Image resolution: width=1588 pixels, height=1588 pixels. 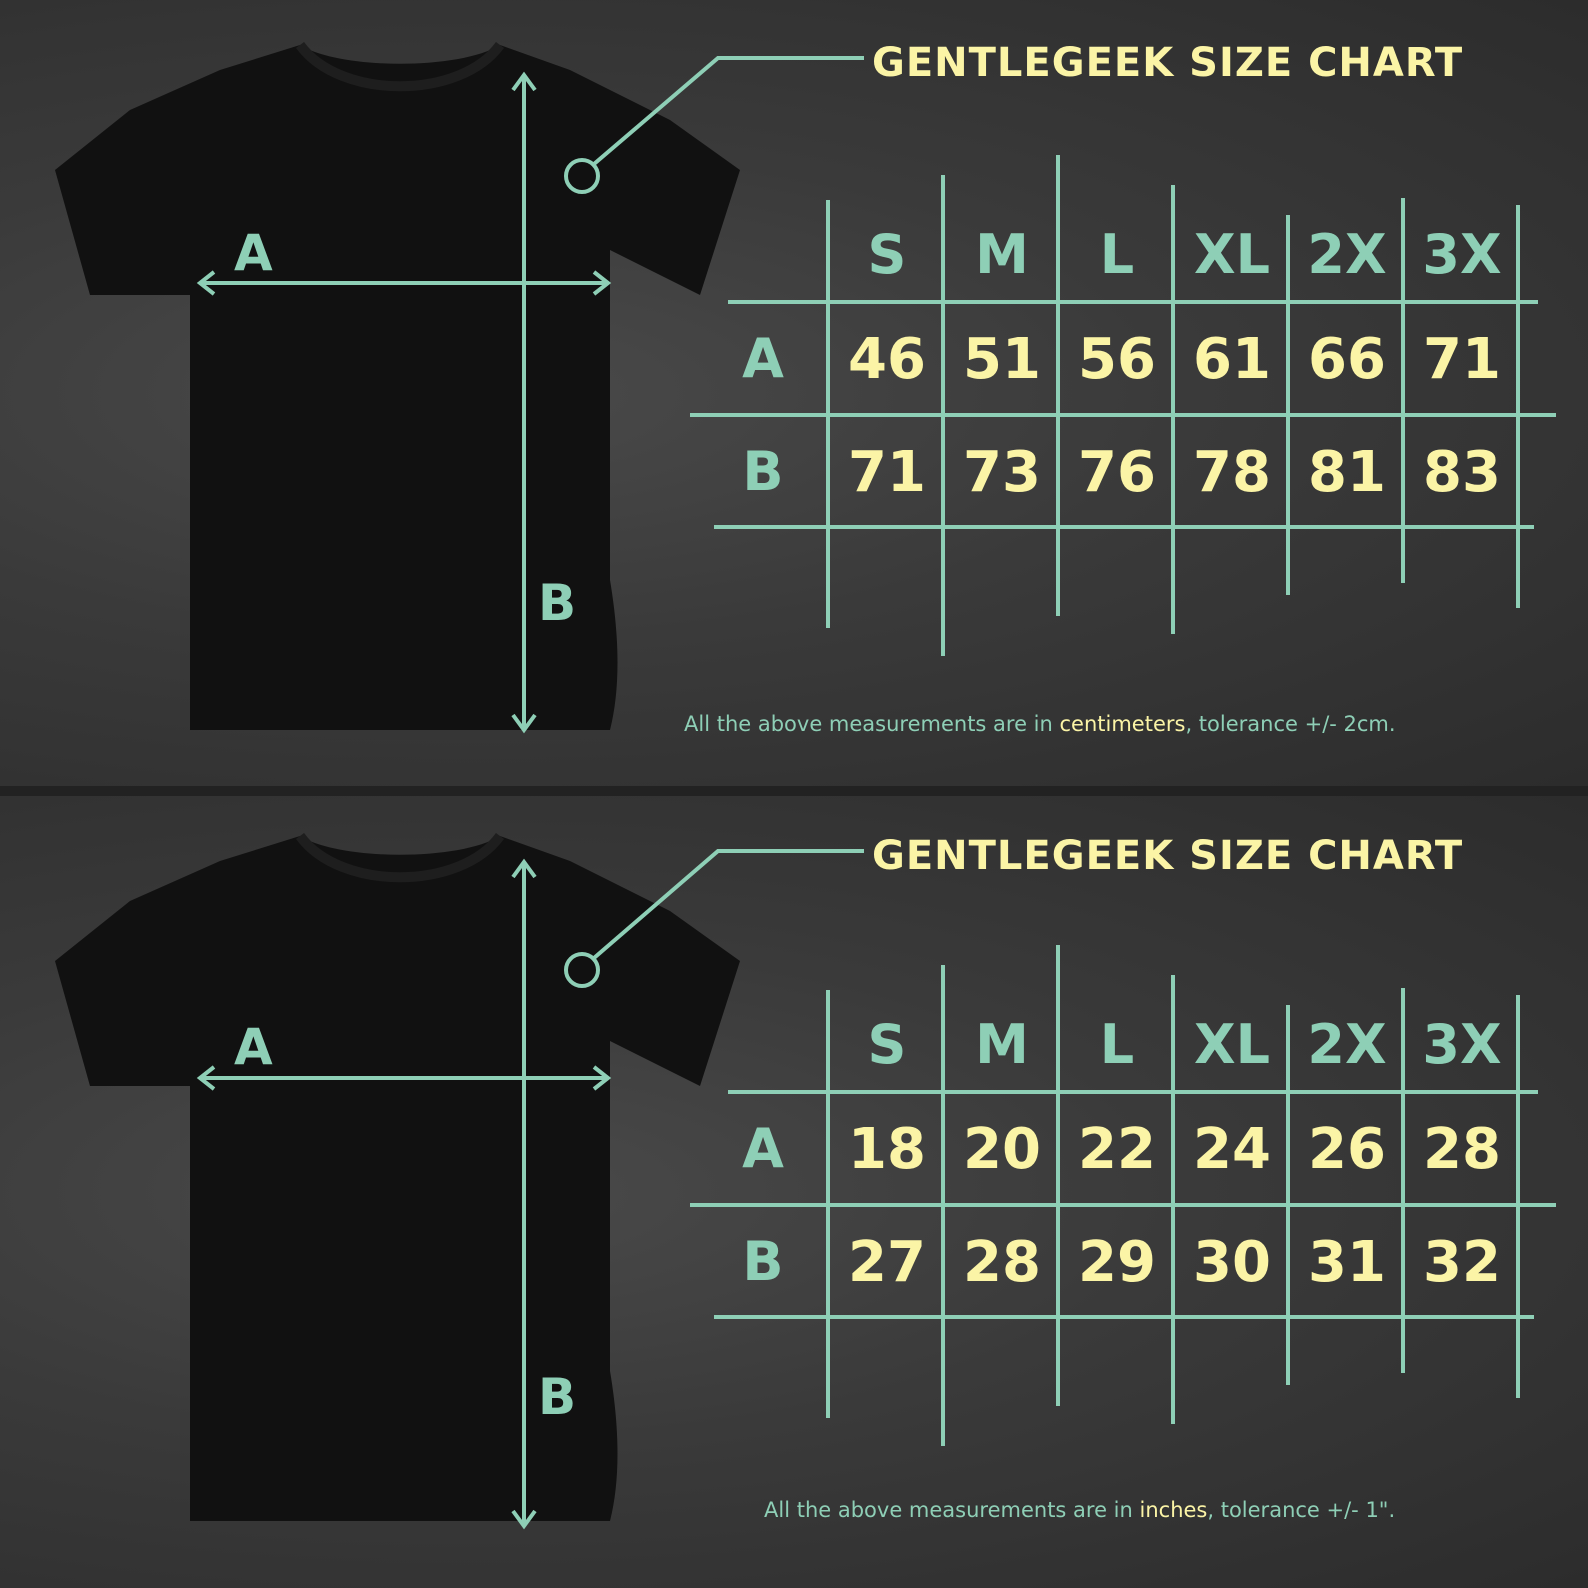 I want to click on table-cell: 24, so click(x=1232, y=1149).